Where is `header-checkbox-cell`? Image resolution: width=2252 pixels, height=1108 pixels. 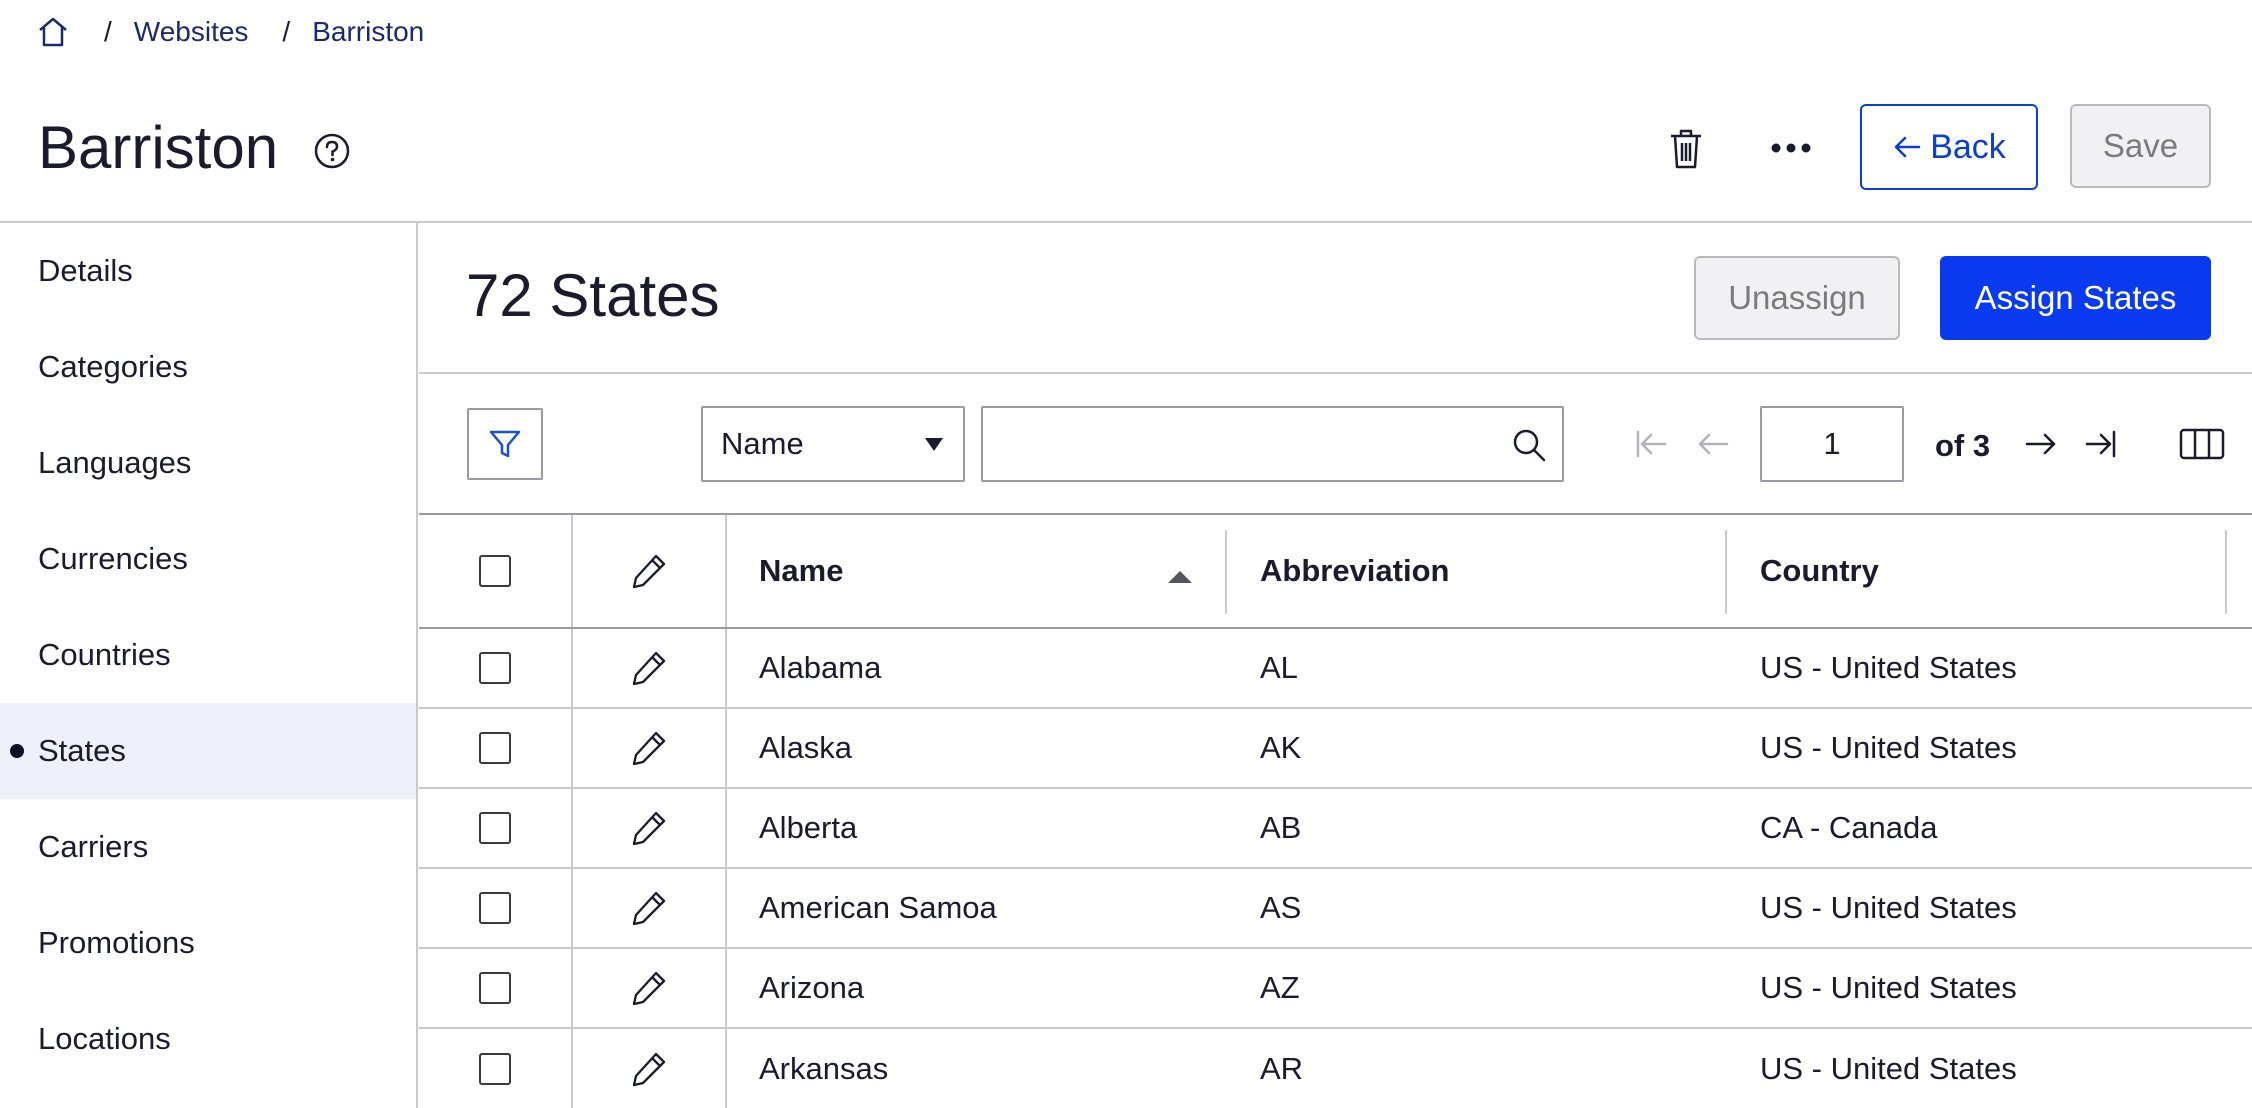
header-checkbox-cell is located at coordinates (496, 571).